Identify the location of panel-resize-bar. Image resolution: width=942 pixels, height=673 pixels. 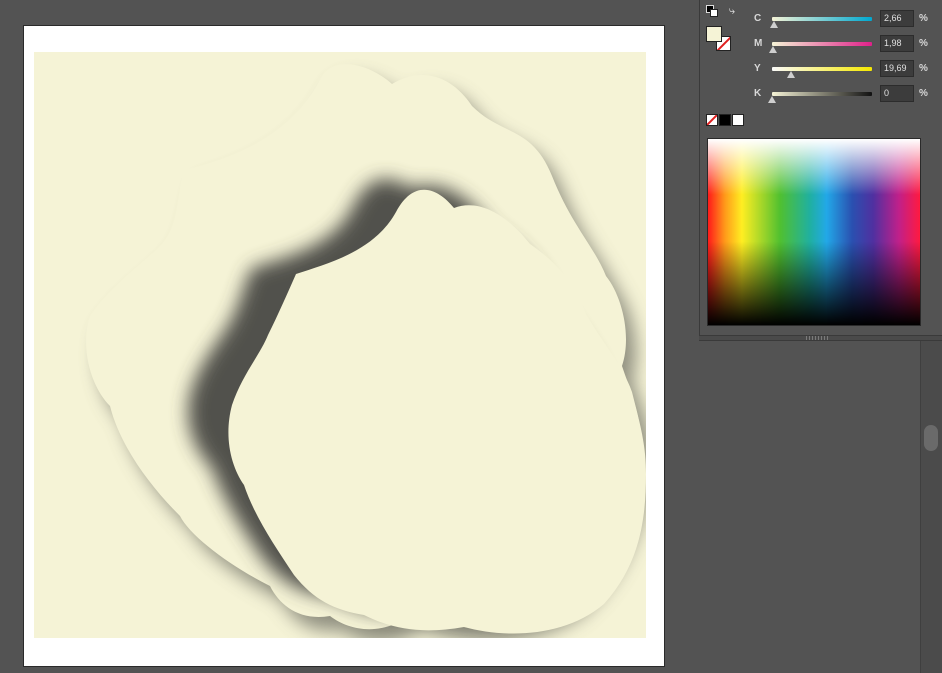
(820, 338).